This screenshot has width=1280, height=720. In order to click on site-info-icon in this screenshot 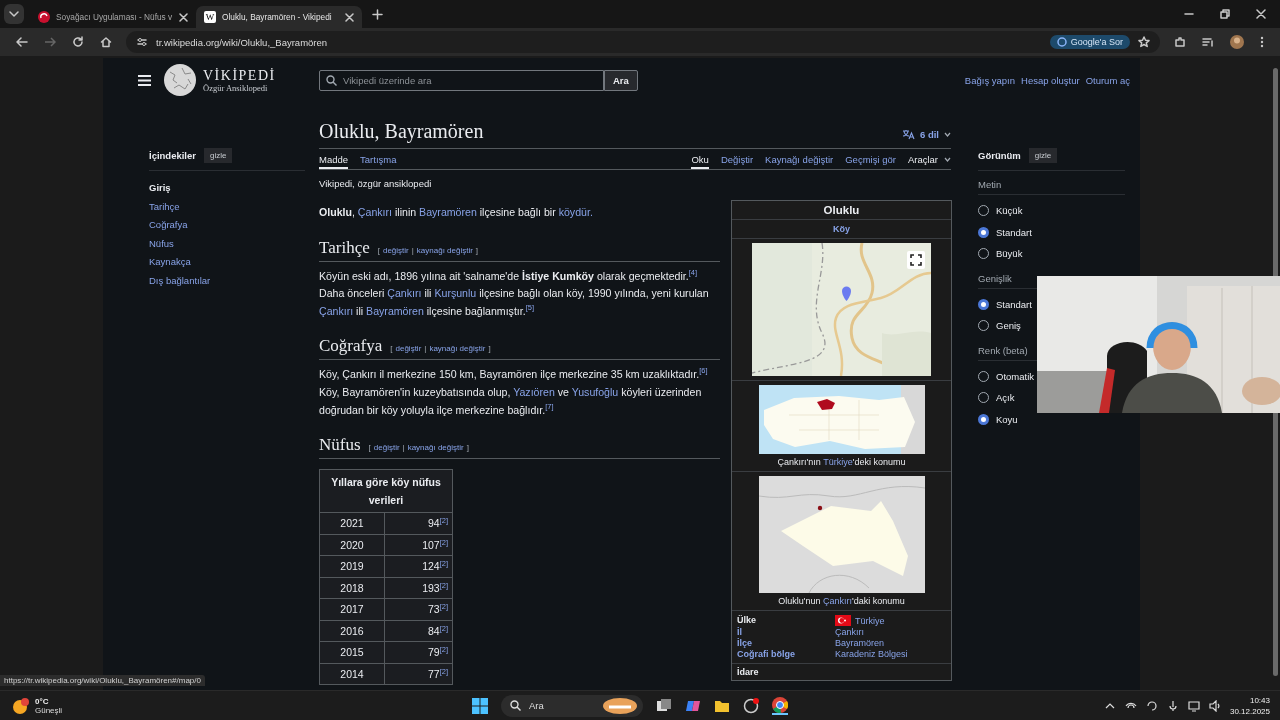, I will do `click(142, 42)`.